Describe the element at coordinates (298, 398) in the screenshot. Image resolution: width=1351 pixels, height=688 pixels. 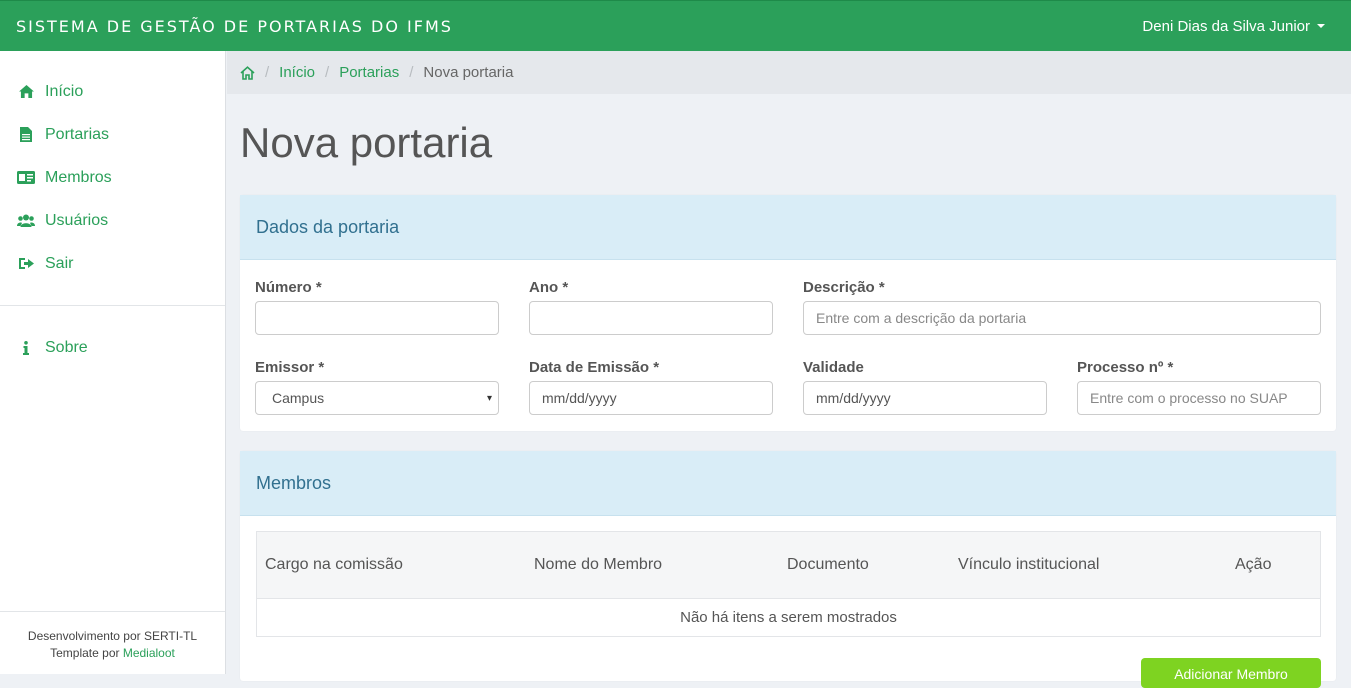
I see `emissor-selected-value: Campus` at that location.